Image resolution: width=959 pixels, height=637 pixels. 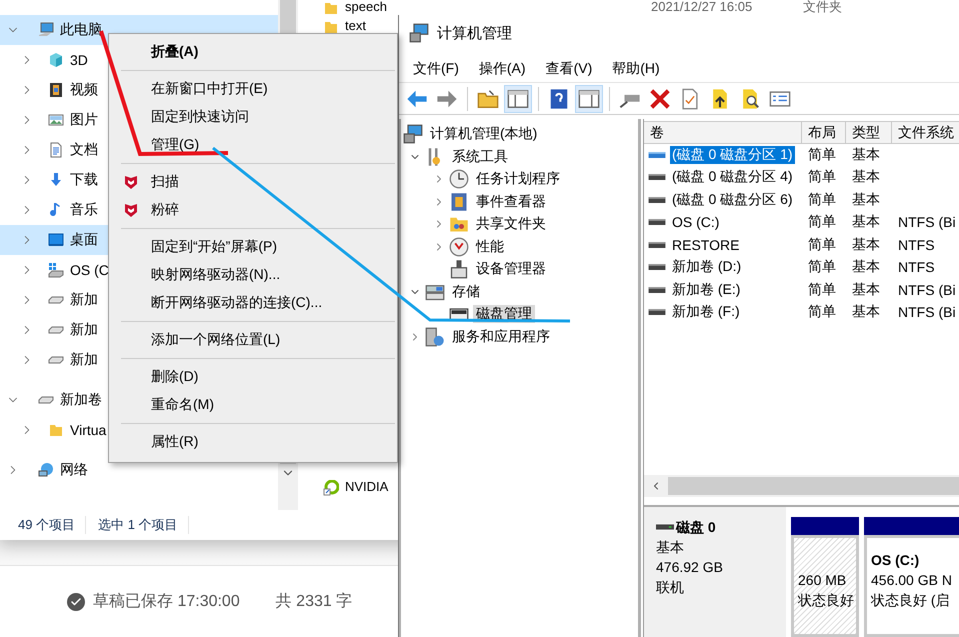 I want to click on selection-count: 选中 1 个项目, so click(x=143, y=525).